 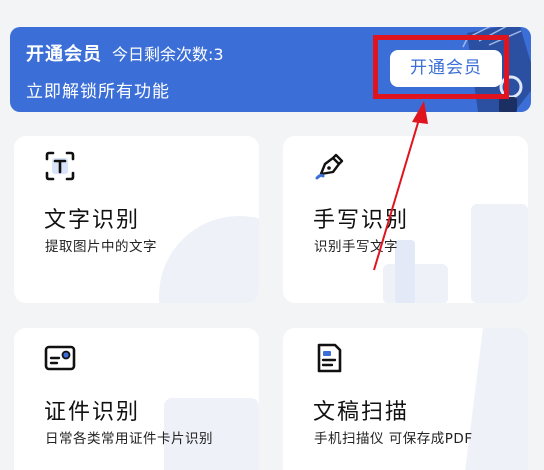 What do you see at coordinates (98, 92) in the screenshot?
I see `banner-subtitle: 立即解锁所有功能` at bounding box center [98, 92].